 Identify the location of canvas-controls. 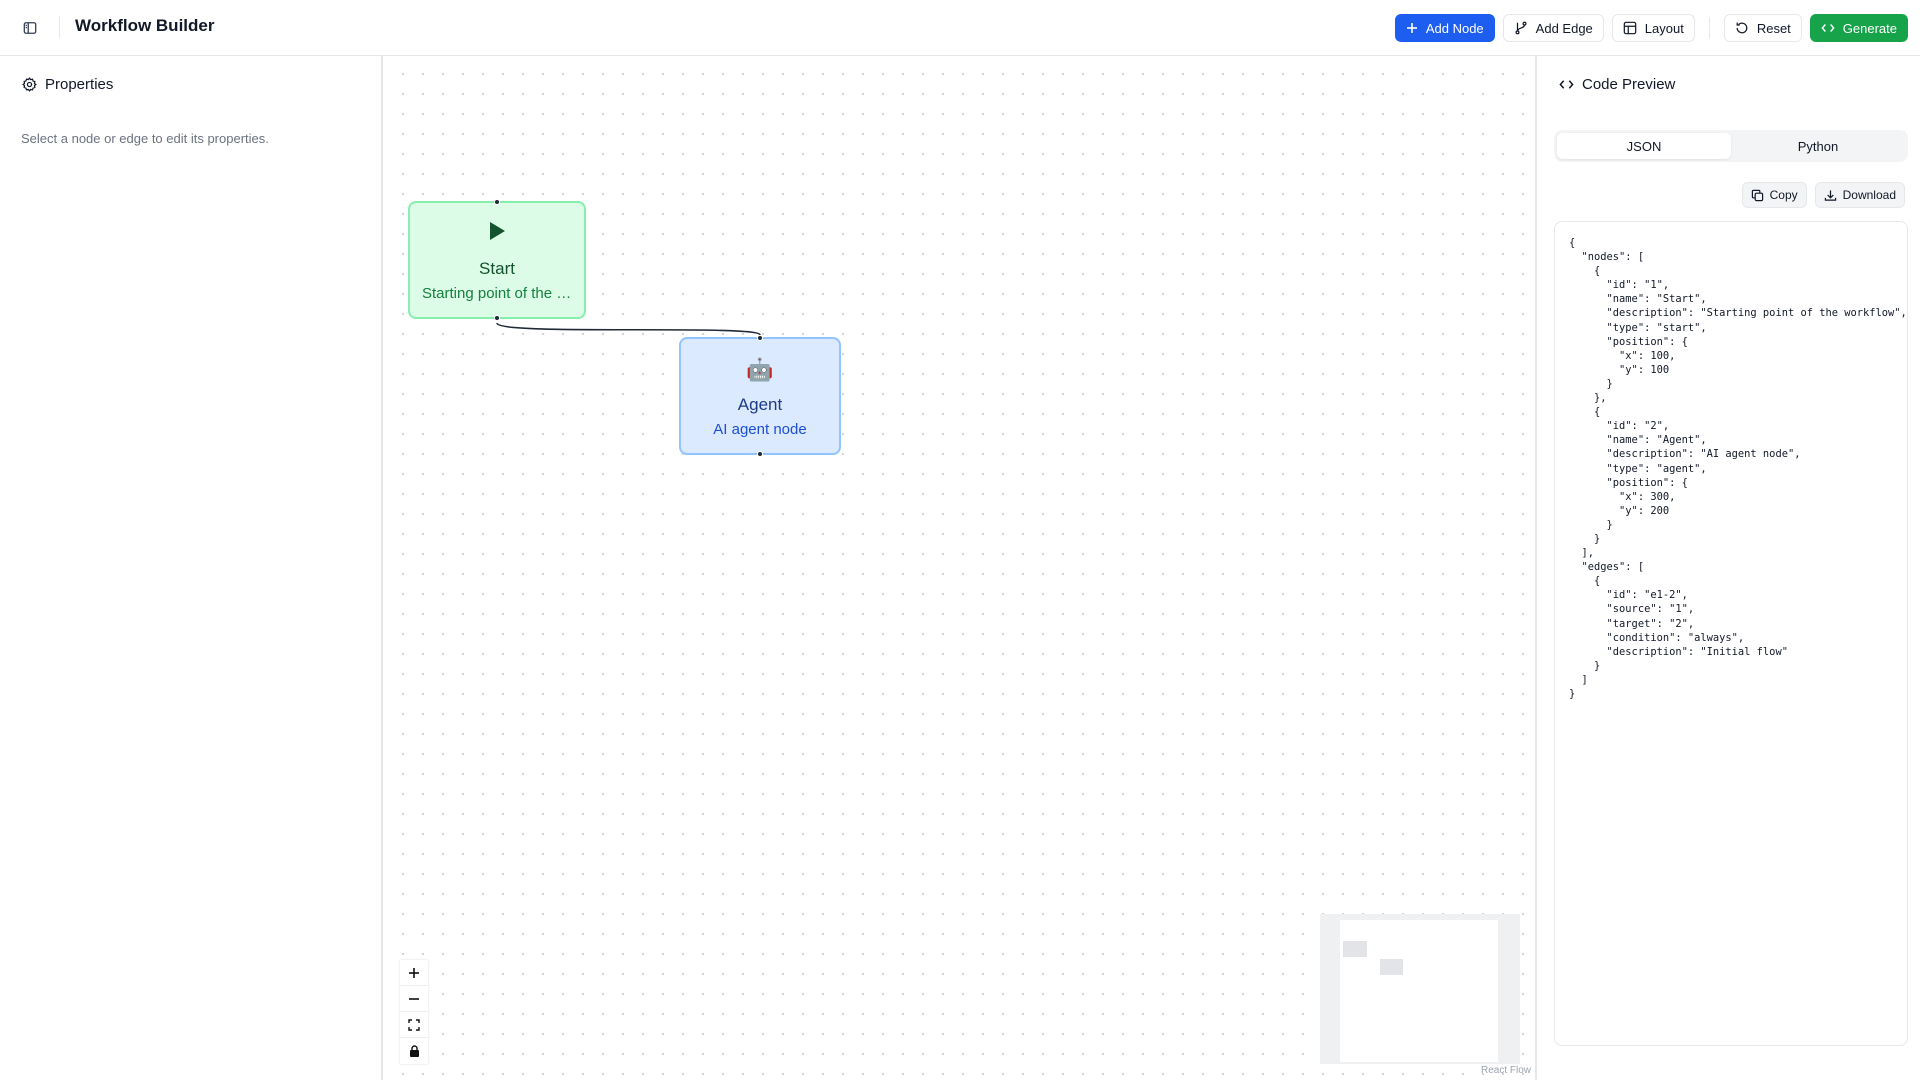
(414, 1012).